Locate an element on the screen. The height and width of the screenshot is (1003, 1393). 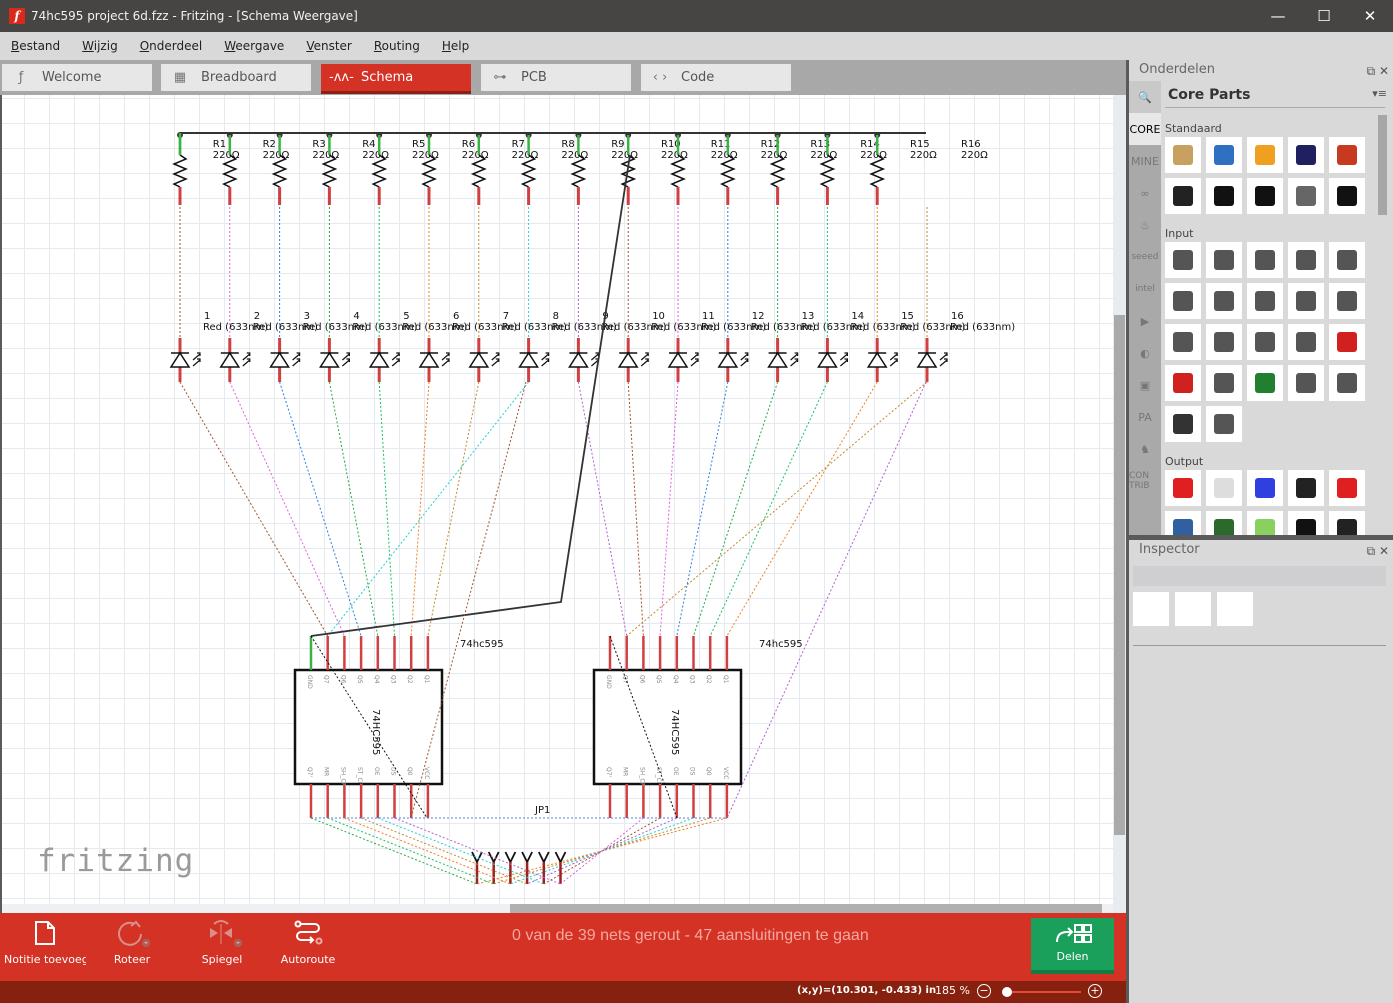
part-speaker is located at coordinates (1347, 523).